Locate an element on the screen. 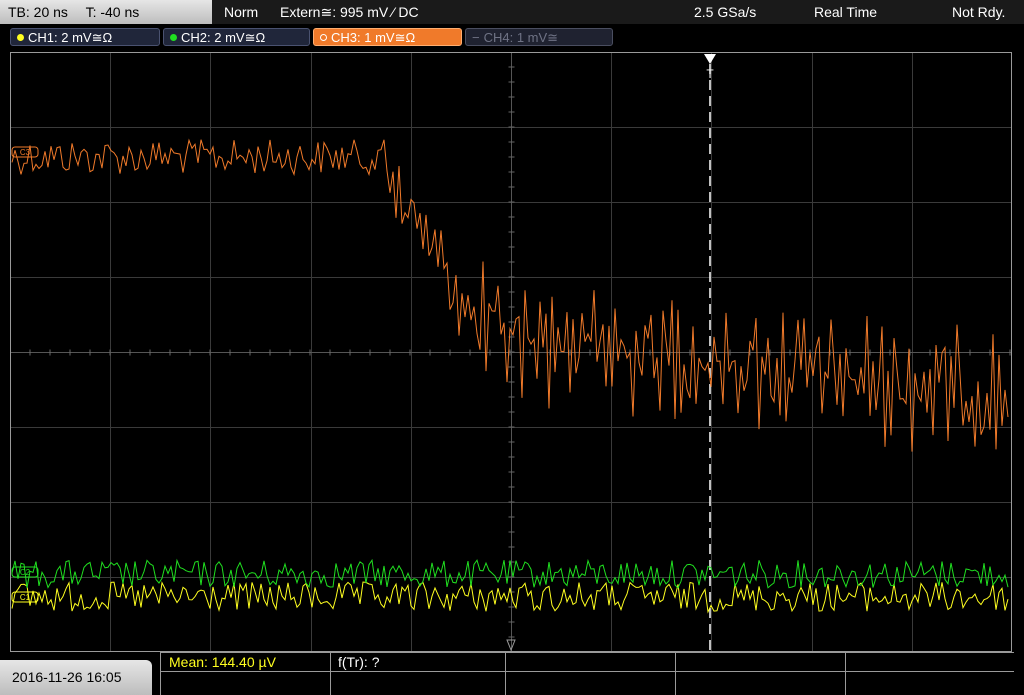 Image resolution: width=1024 pixels, height=695 pixels. timebase-box: TB: 20 ns T: -40 ns is located at coordinates (106, 12).